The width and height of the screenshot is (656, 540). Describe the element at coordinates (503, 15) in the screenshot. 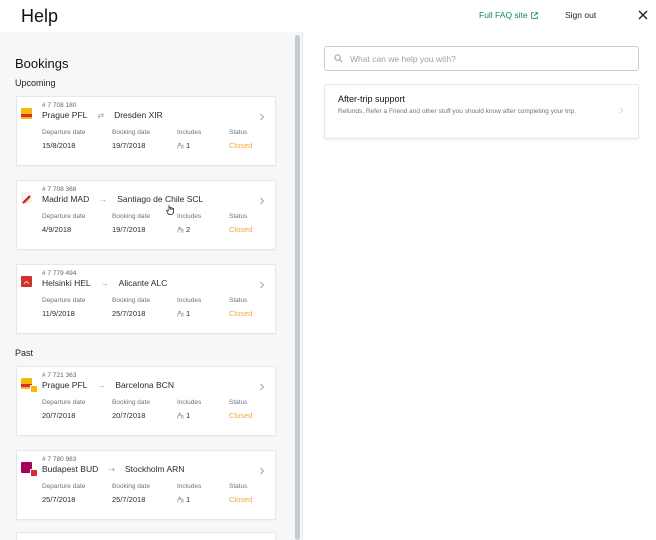

I see `full-faq-label: Full FAQ site` at that location.